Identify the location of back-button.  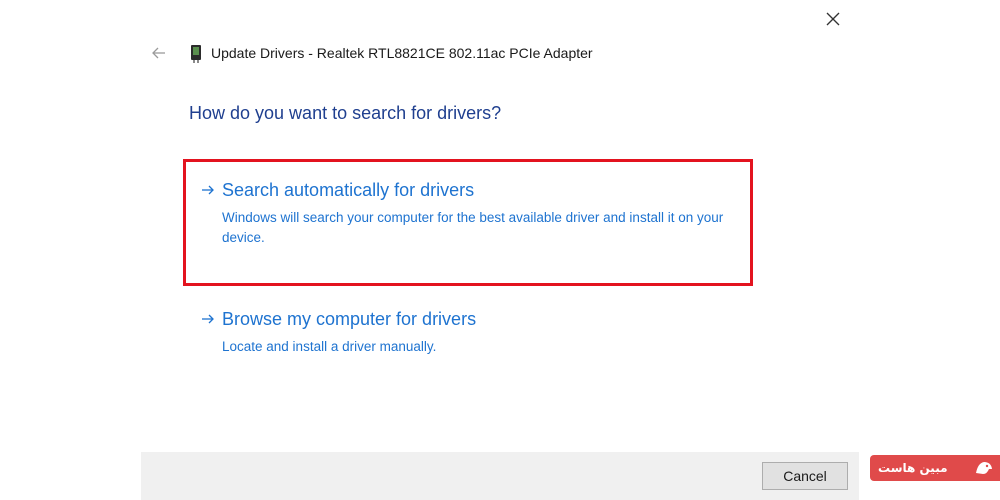
(159, 53).